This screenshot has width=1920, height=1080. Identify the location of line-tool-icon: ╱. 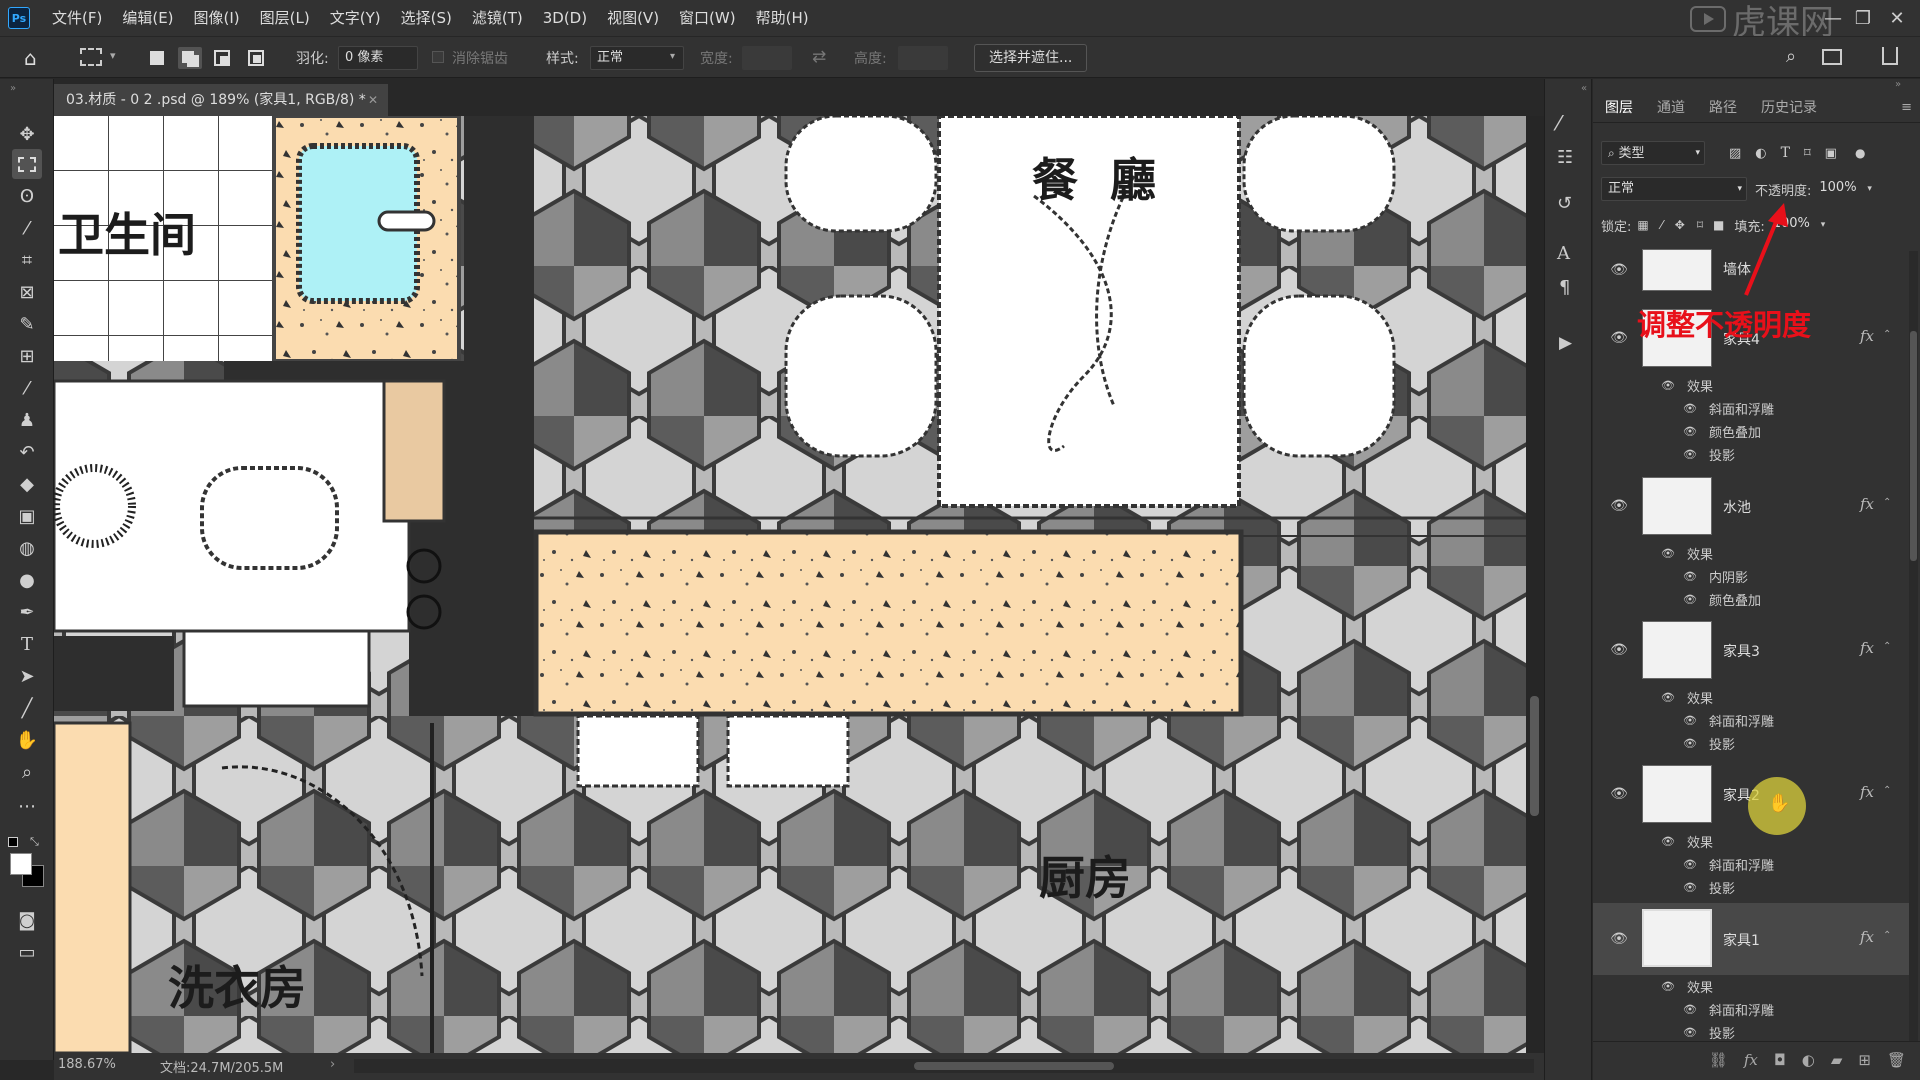
(27, 708).